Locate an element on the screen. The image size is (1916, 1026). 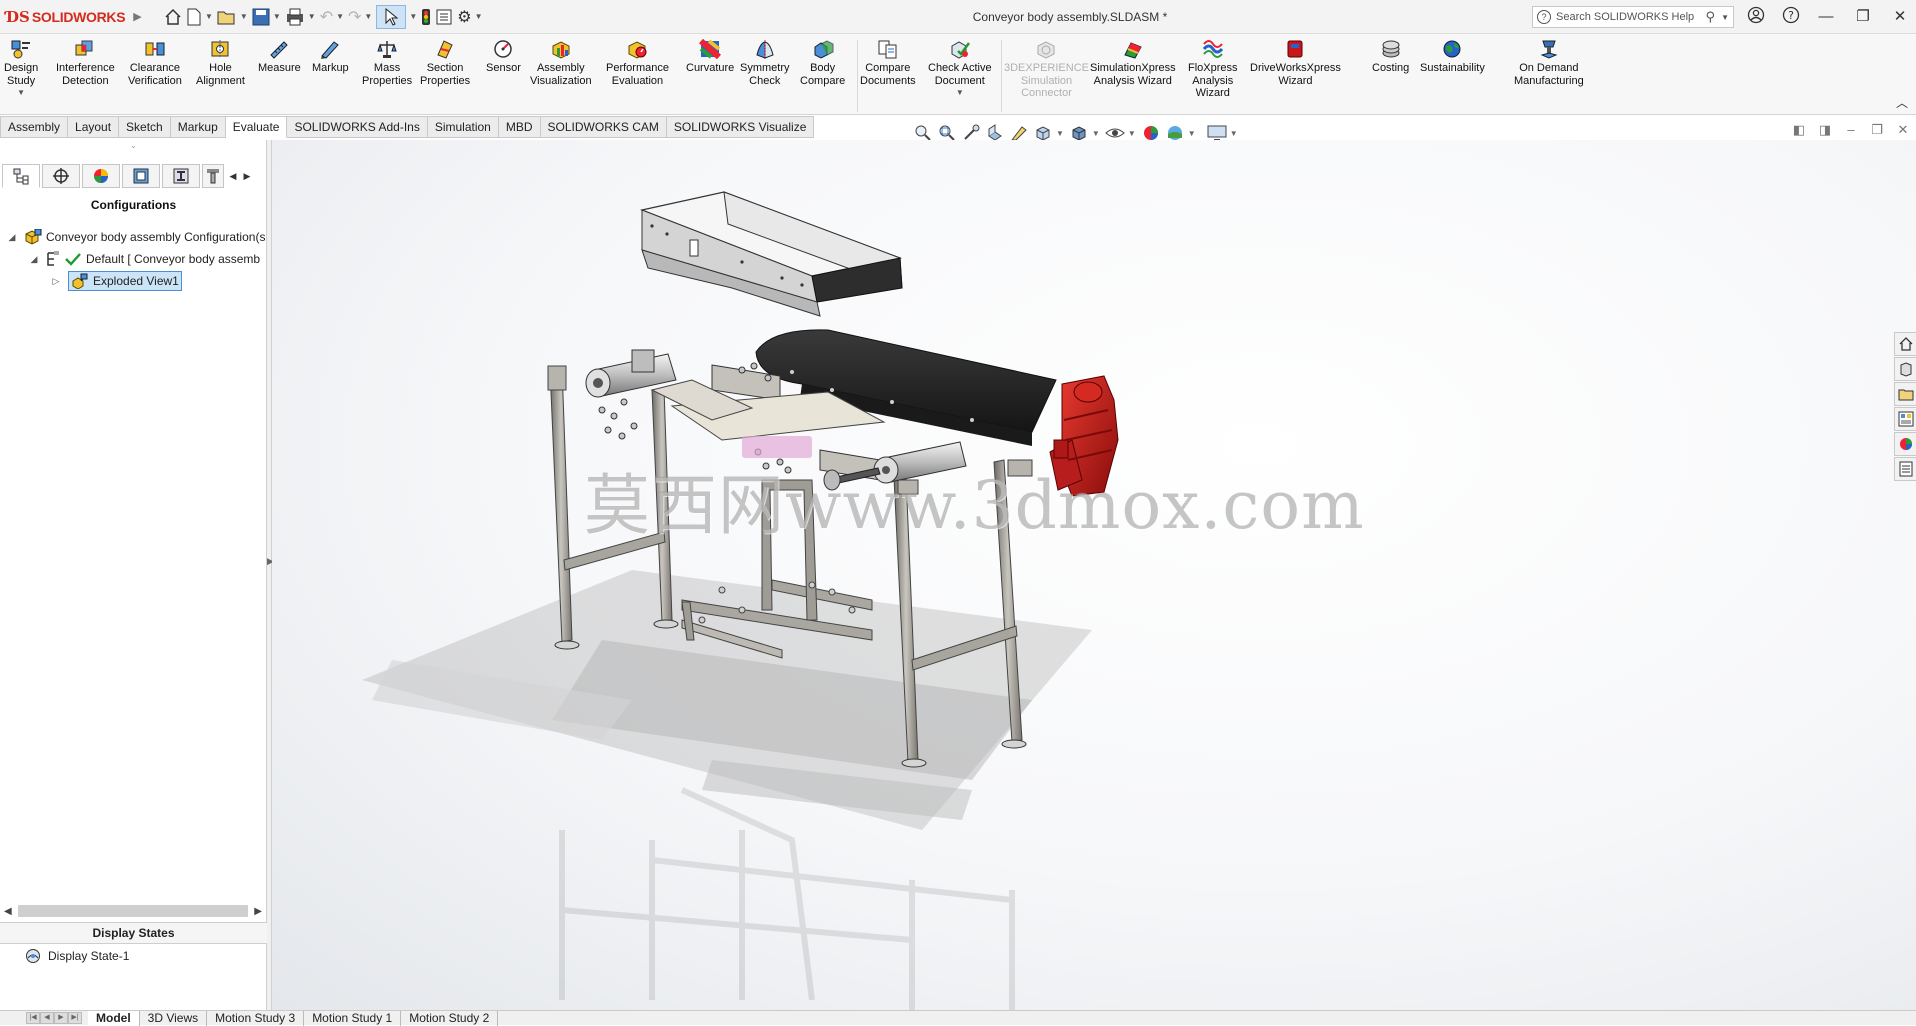
tab-mbd: MBD is located at coordinates (519, 127).